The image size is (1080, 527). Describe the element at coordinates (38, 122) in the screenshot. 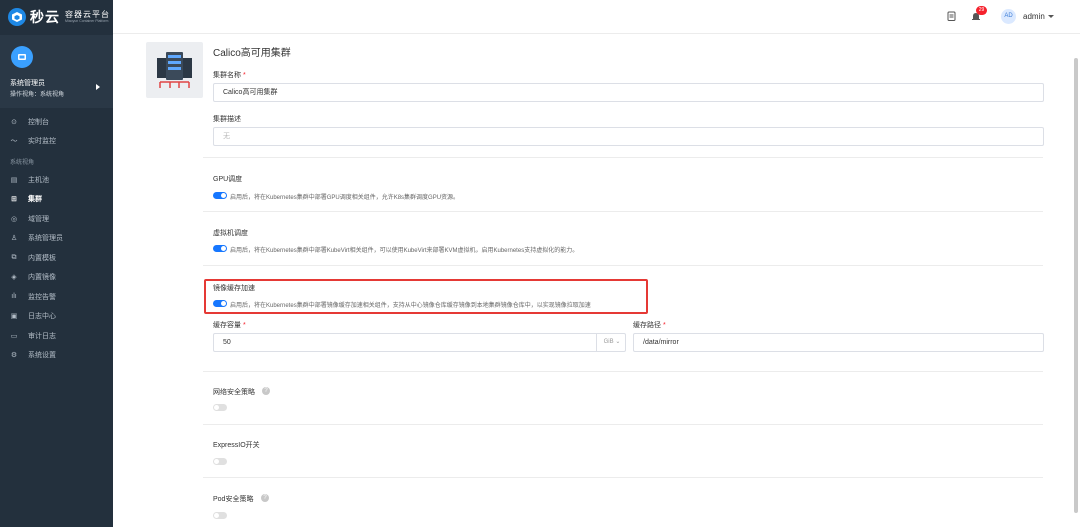

I see `sidebar-item-label: 控制台` at that location.